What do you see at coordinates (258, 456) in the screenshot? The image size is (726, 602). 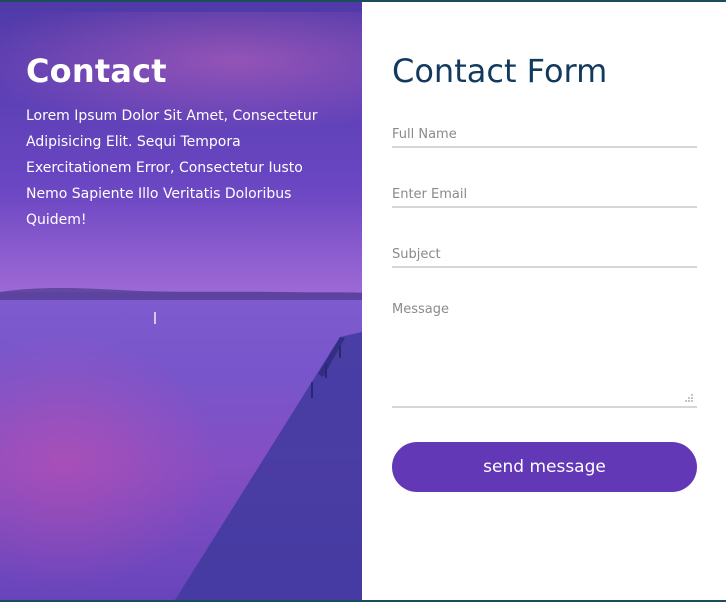 I see `pier-image` at bounding box center [258, 456].